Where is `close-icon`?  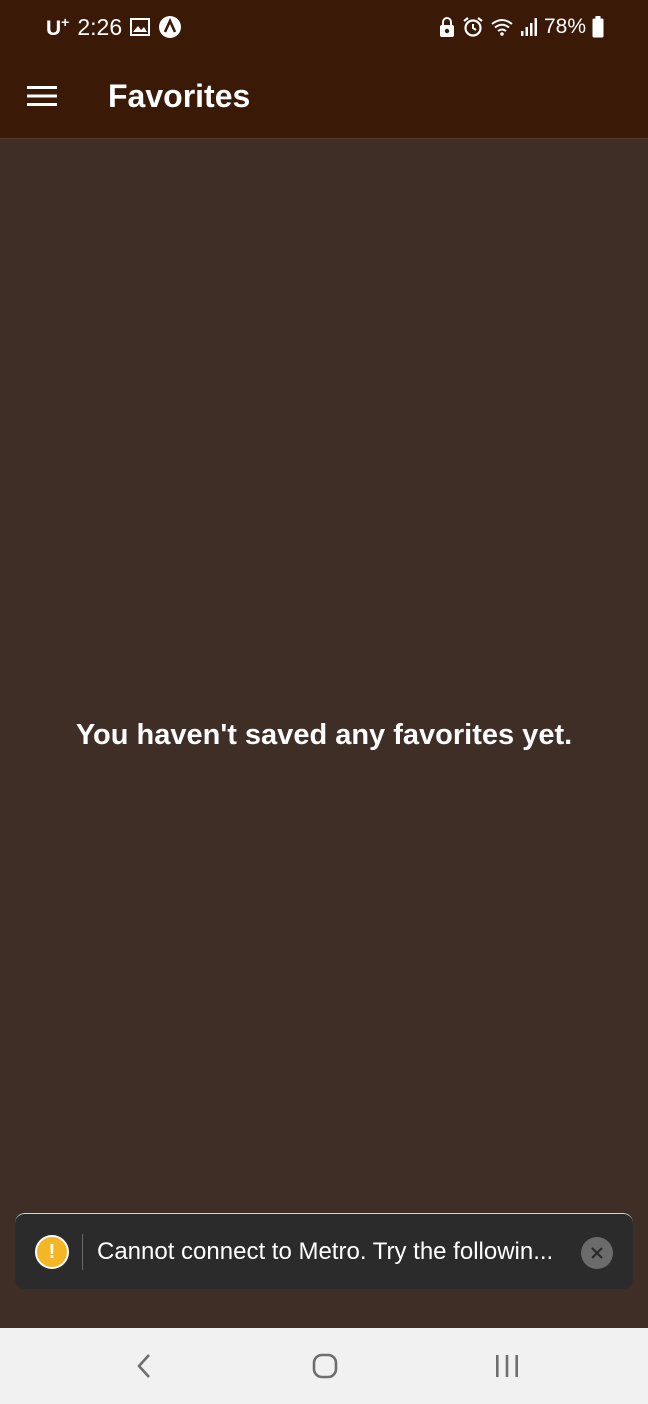
close-icon is located at coordinates (597, 1253).